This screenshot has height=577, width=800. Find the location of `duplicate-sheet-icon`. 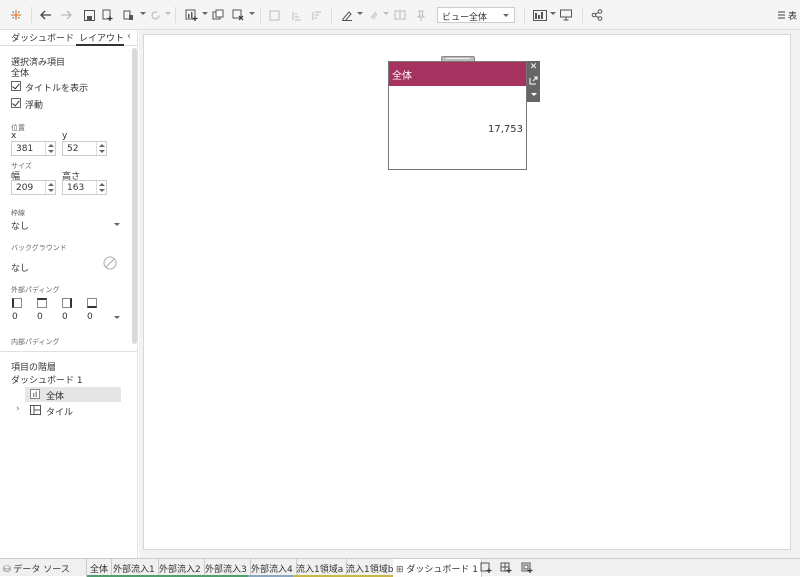

duplicate-sheet-icon is located at coordinates (218, 15).